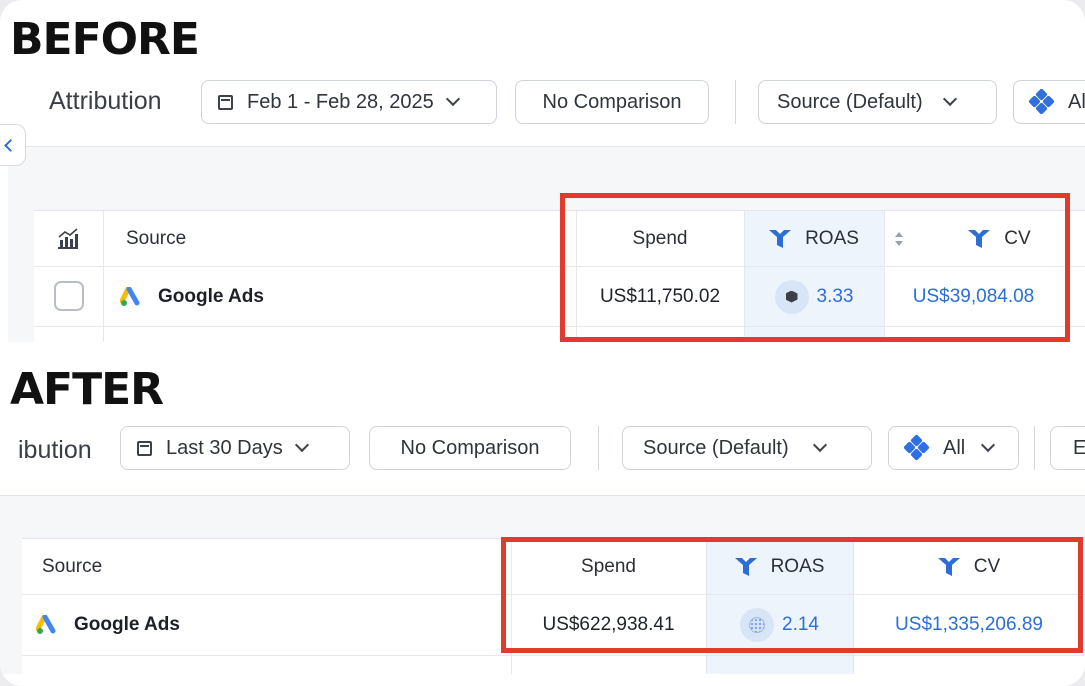  What do you see at coordinates (1079, 448) in the screenshot?
I see `extra-label: E` at bounding box center [1079, 448].